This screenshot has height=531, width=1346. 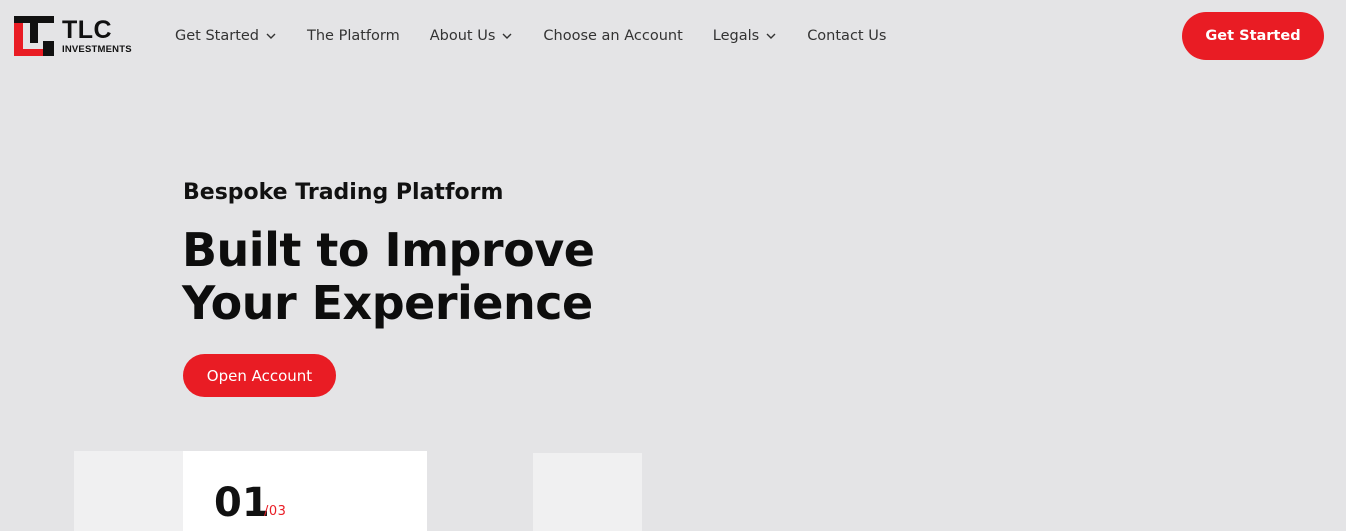 I want to click on hero-title: Built to Improve Your Experience, so click(x=442, y=277).